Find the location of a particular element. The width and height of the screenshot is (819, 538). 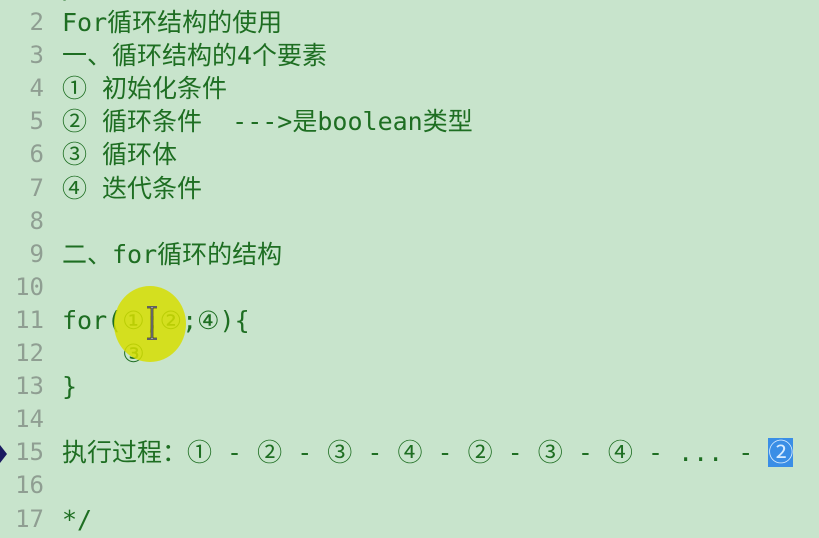

code-line: 8 is located at coordinates (409, 221).